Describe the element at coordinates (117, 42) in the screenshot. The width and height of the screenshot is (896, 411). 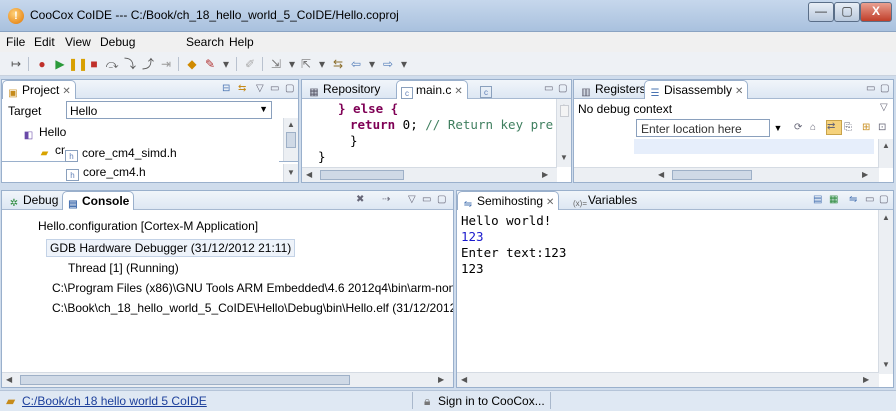
I see `menu-debug: Debug` at that location.